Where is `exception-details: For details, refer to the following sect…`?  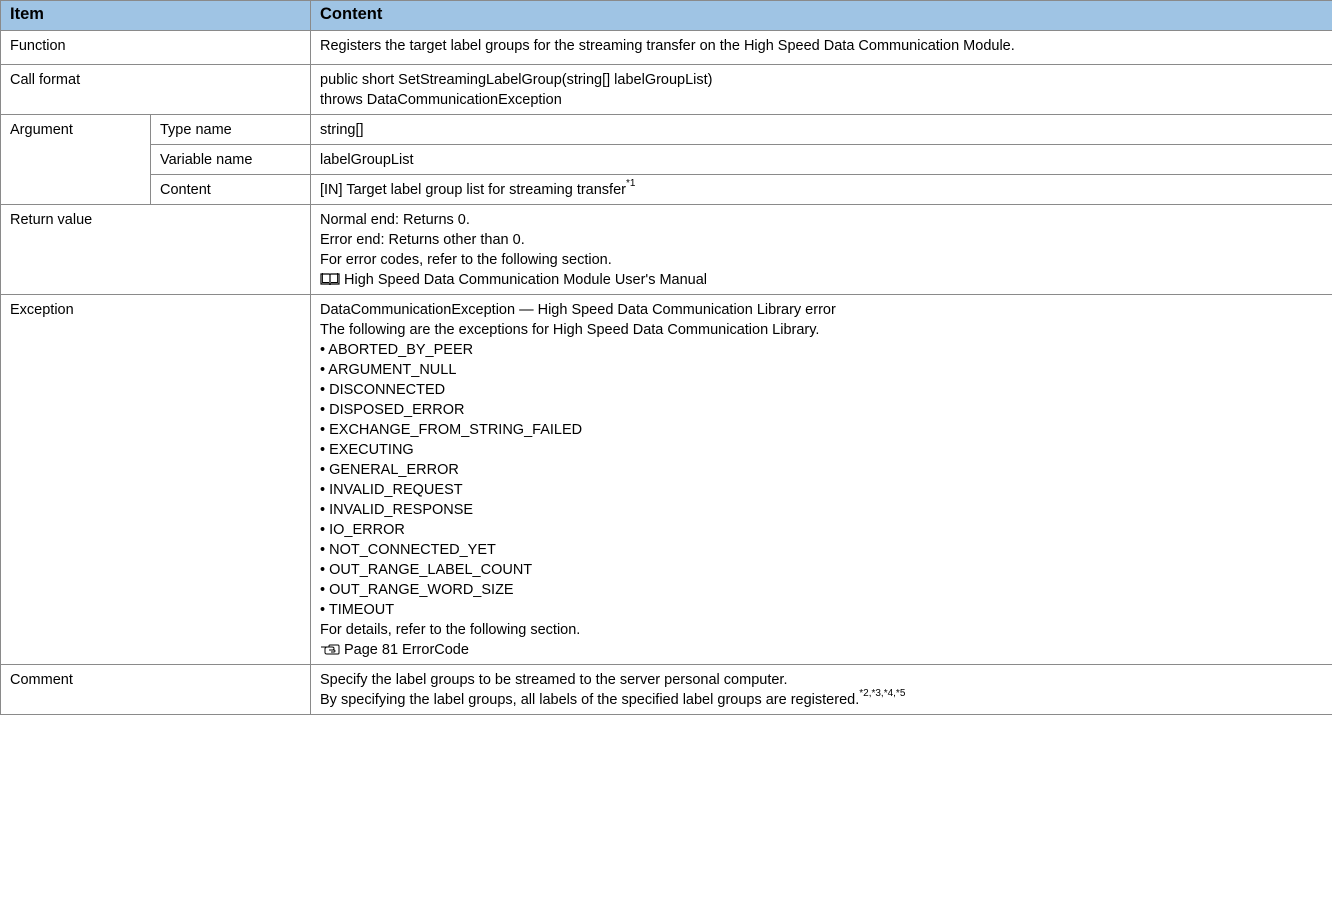 exception-details: For details, refer to the following sect… is located at coordinates (450, 630).